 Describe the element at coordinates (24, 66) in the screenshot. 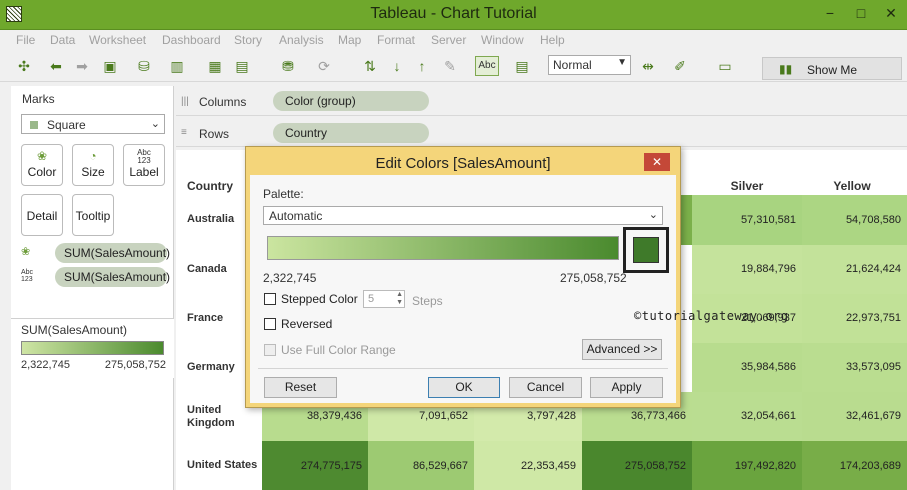

I see `tableau-logo-icon: ✣` at that location.